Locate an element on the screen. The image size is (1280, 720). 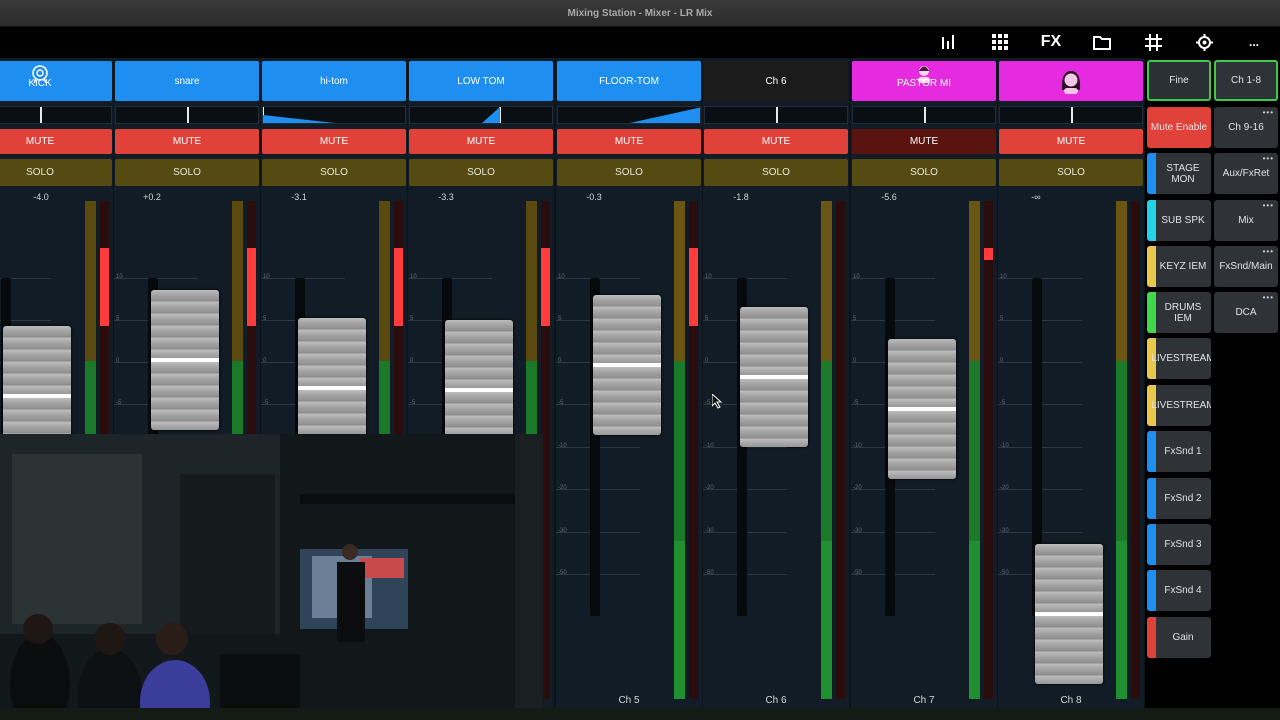
side-panel-button: Mute Enable is located at coordinates (1179, 127).